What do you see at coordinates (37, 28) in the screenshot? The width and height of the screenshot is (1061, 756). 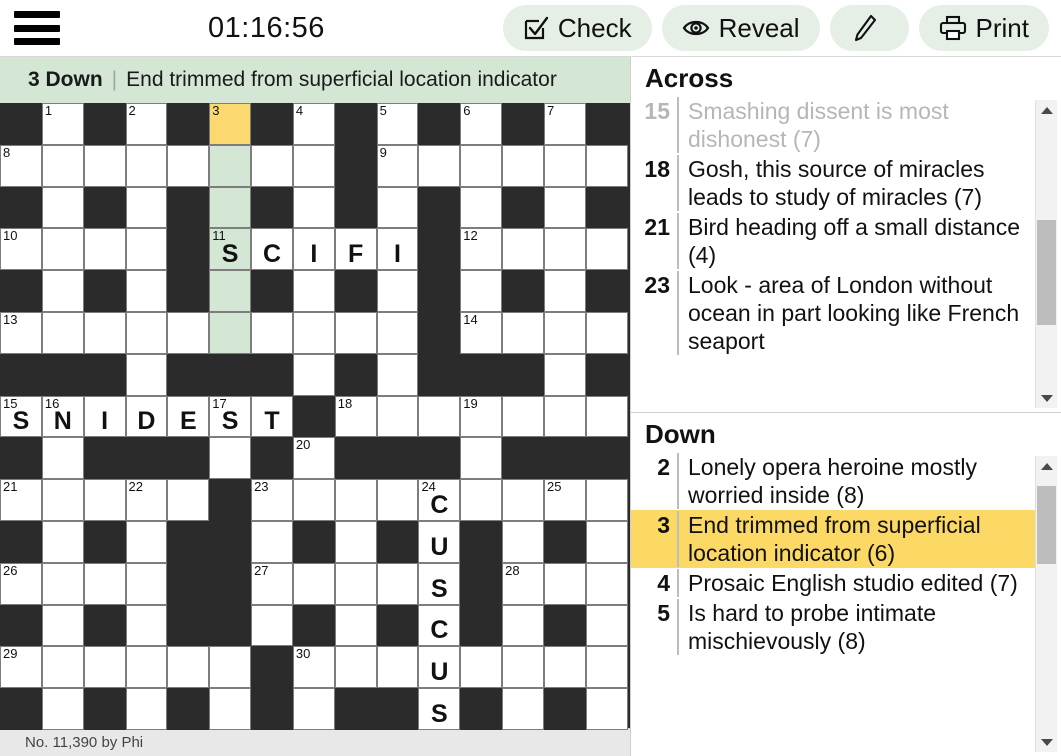 I see `hamburger-menu-icon` at bounding box center [37, 28].